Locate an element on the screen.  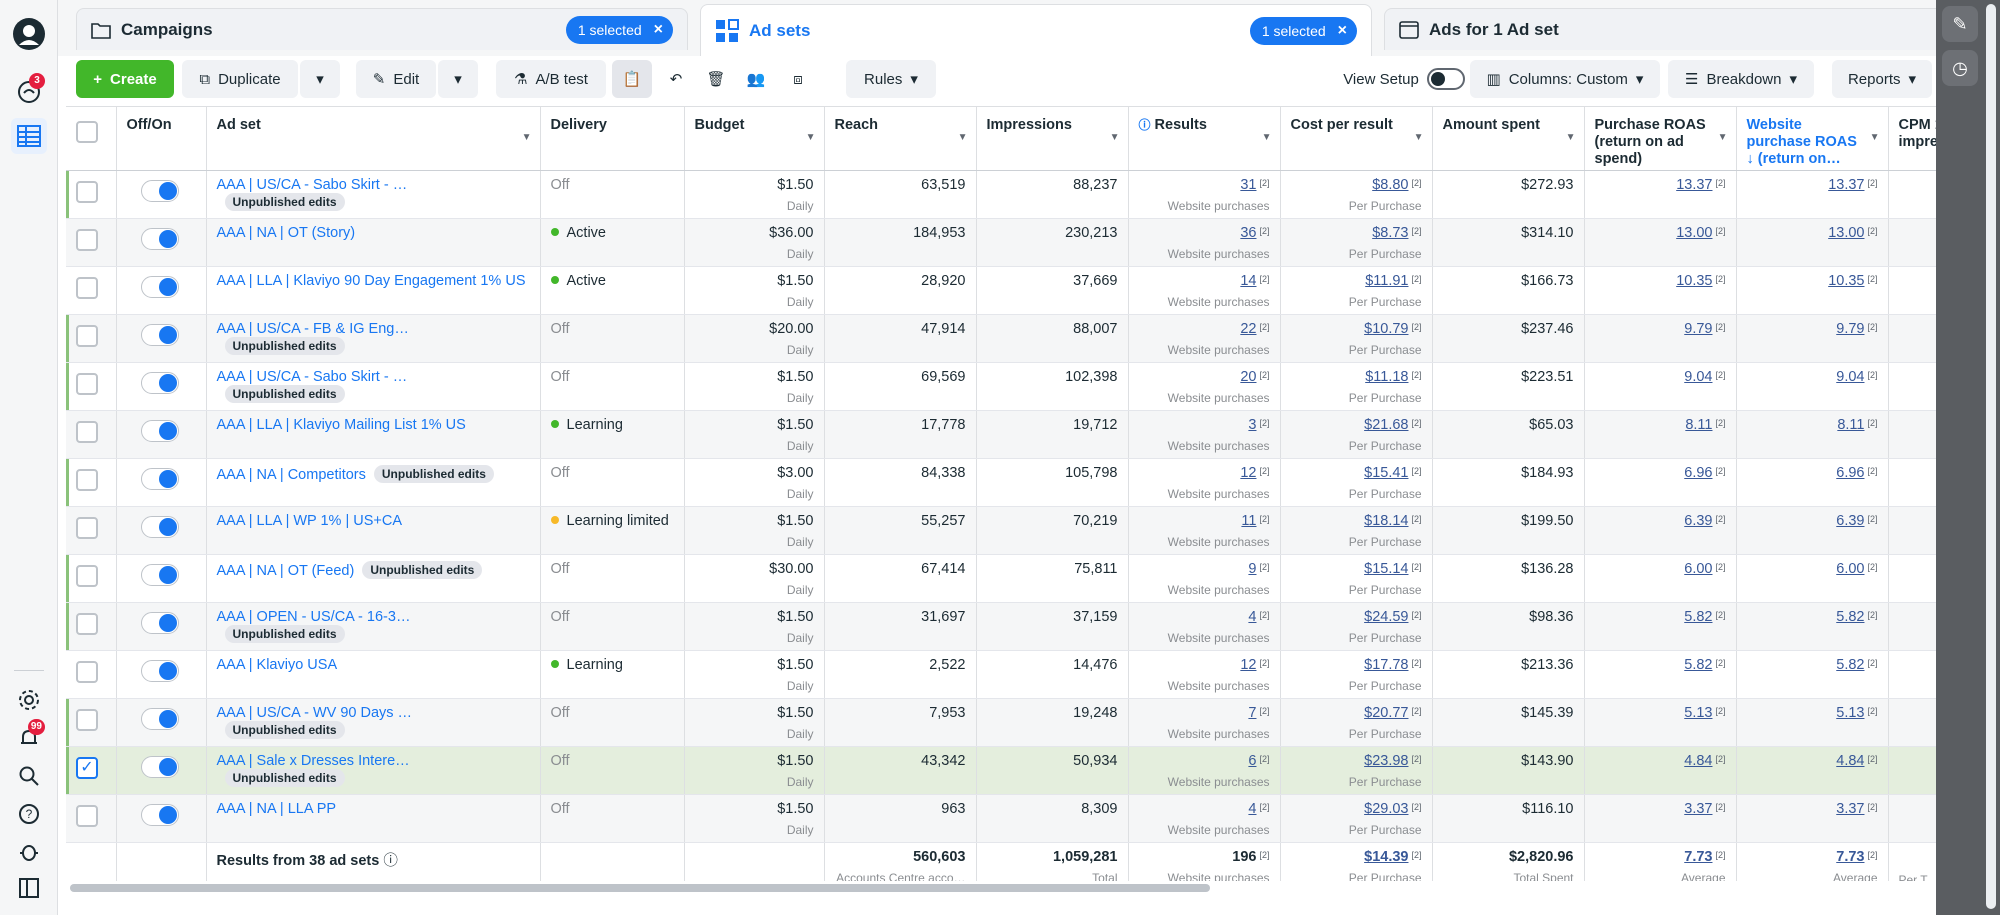
col-web-roas: Website purchase ROAS ↓ (return on… ▼ is located at coordinates (1812, 138).